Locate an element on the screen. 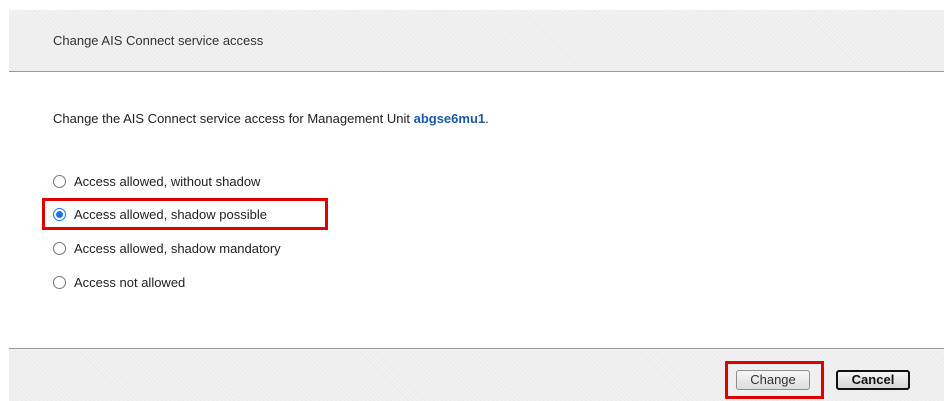 The image size is (944, 401). option-label: Access allowed, without shadow is located at coordinates (167, 181).